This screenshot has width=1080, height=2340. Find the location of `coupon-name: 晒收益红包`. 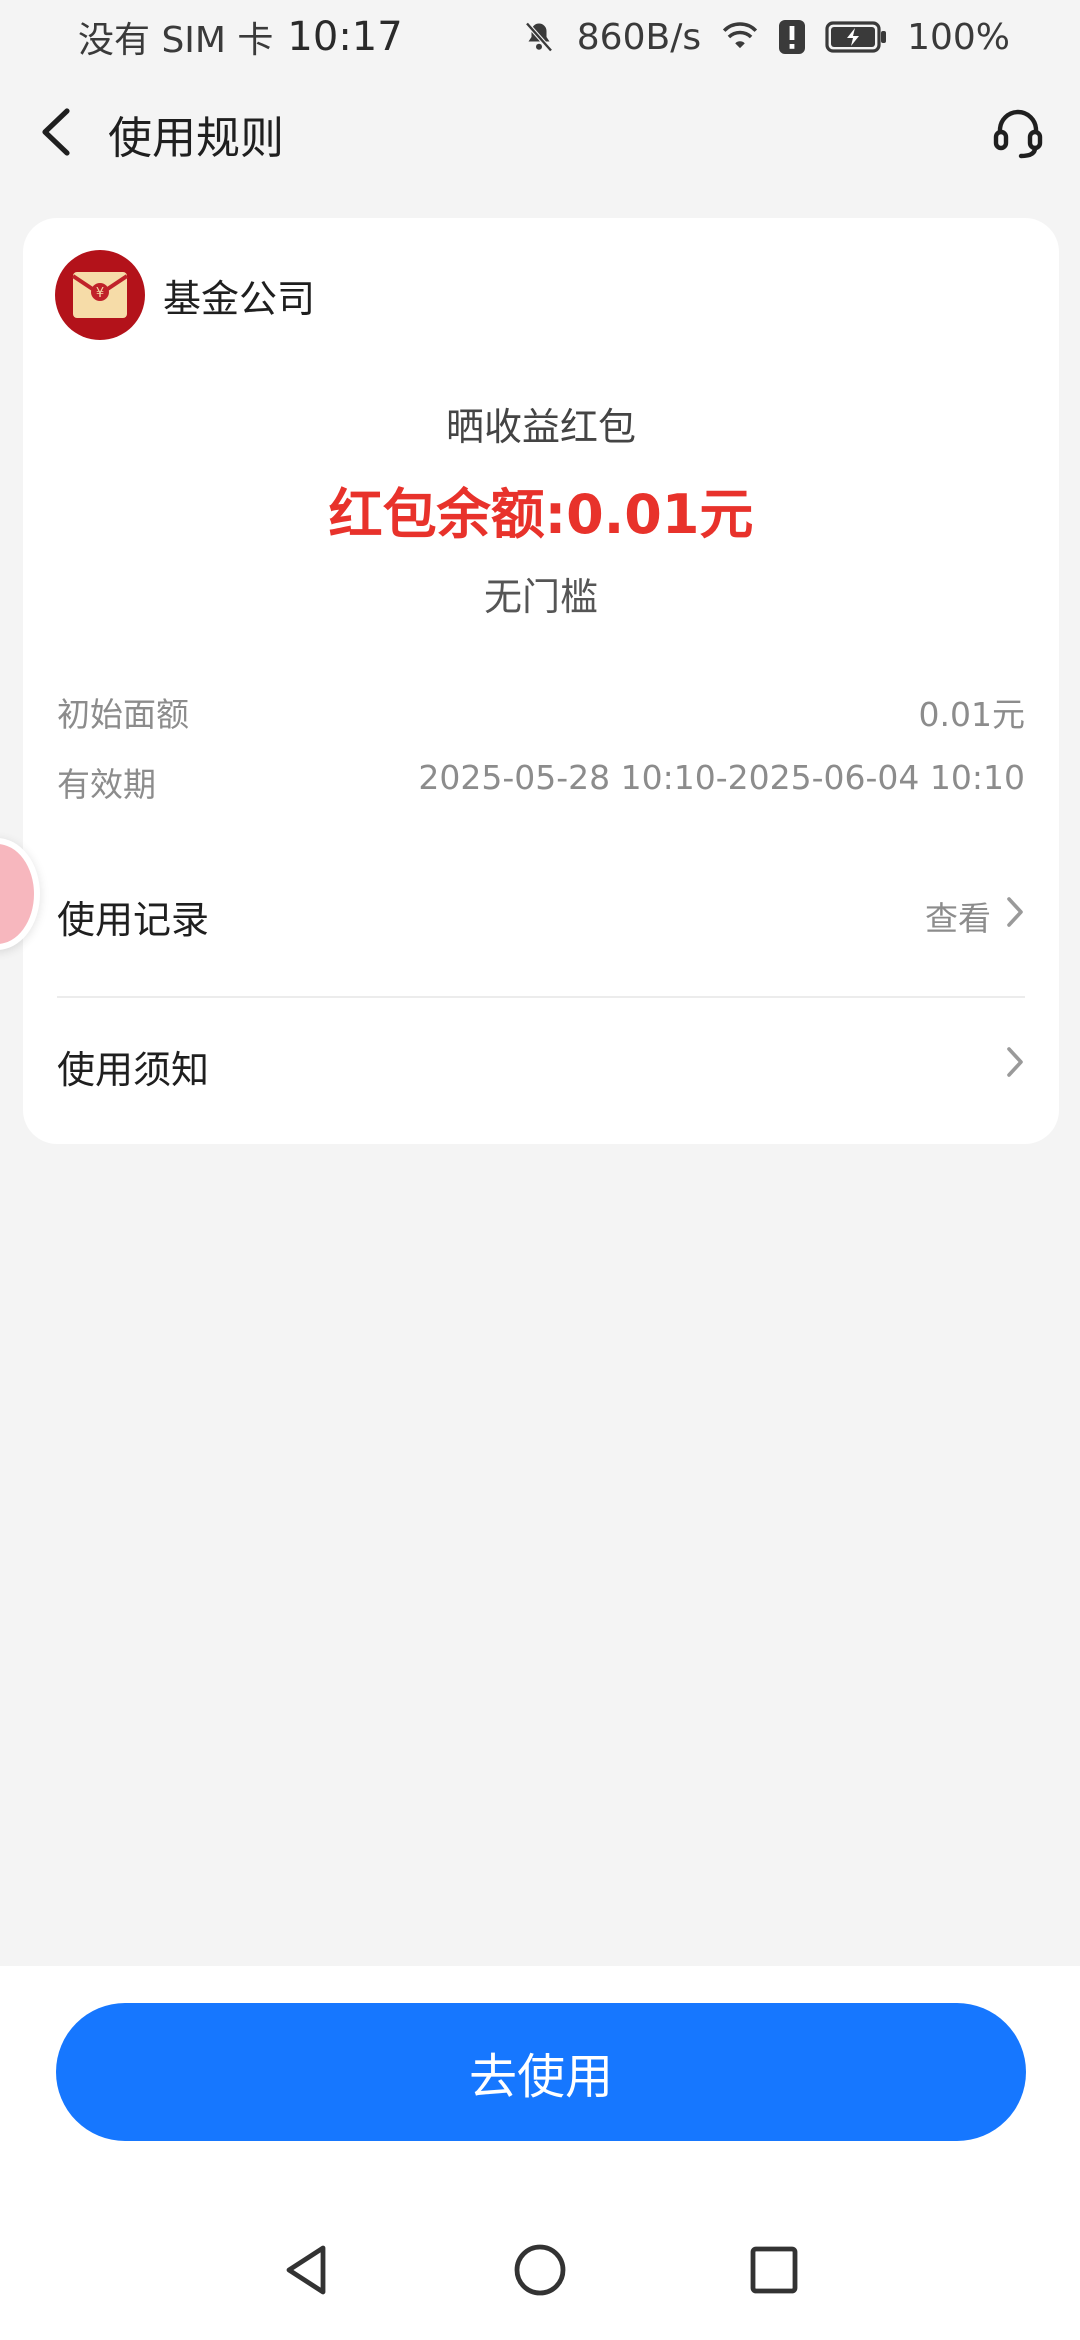

coupon-name: 晒收益红包 is located at coordinates (540, 427).